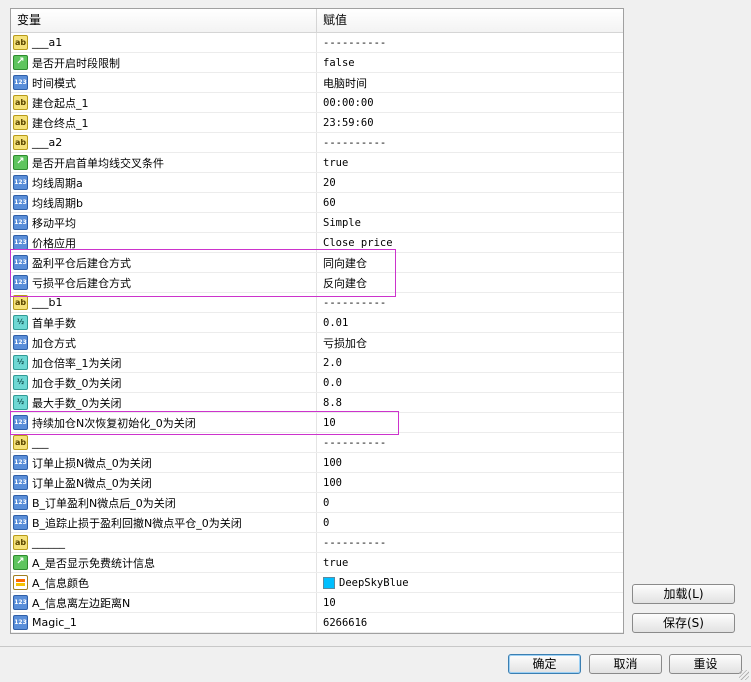  What do you see at coordinates (544, 664) in the screenshot?
I see `ok-button: 确定` at bounding box center [544, 664].